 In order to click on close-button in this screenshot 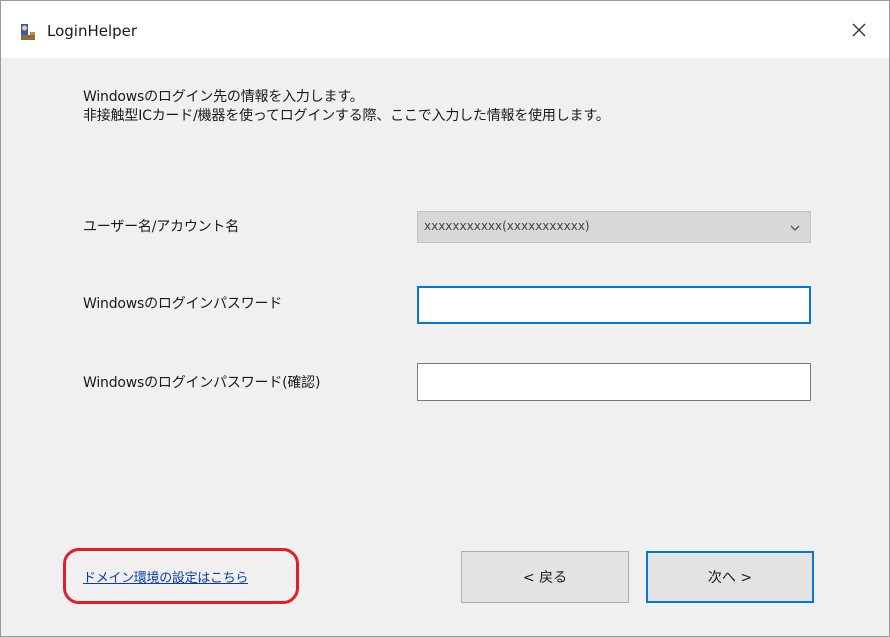, I will do `click(859, 29)`.